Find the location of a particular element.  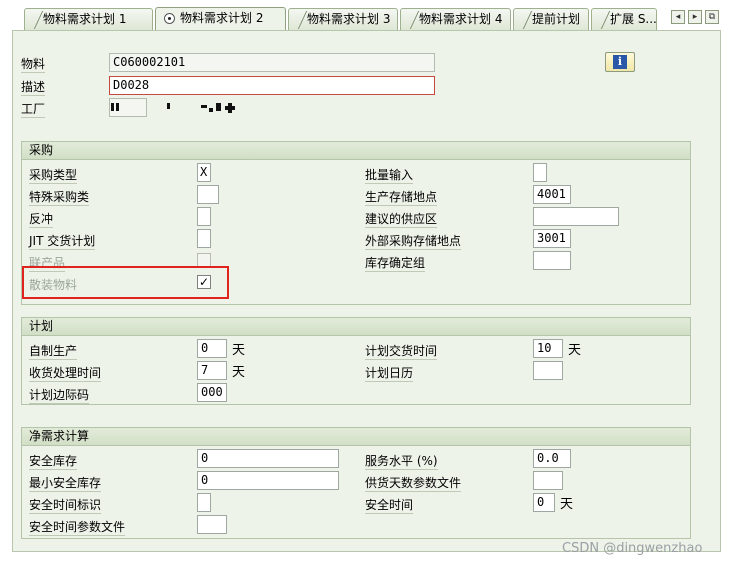

tab-prev-icon: ◂ is located at coordinates (678, 17).